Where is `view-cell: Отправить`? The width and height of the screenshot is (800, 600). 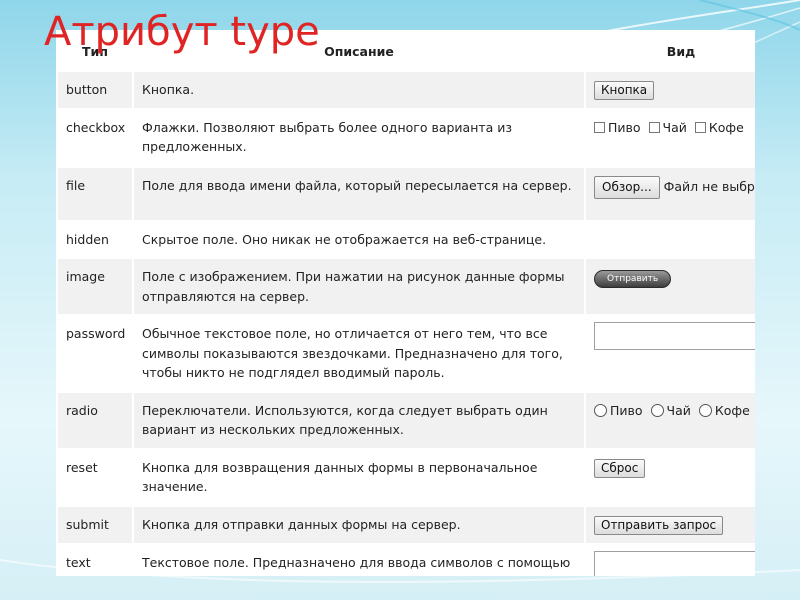 view-cell: Отправить is located at coordinates (669, 286).